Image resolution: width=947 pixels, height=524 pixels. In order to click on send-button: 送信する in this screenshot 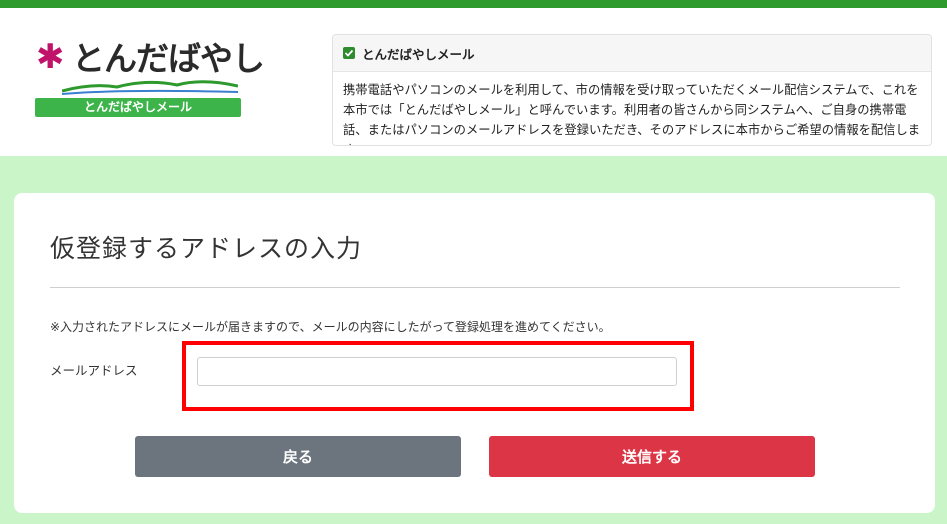, I will do `click(652, 456)`.